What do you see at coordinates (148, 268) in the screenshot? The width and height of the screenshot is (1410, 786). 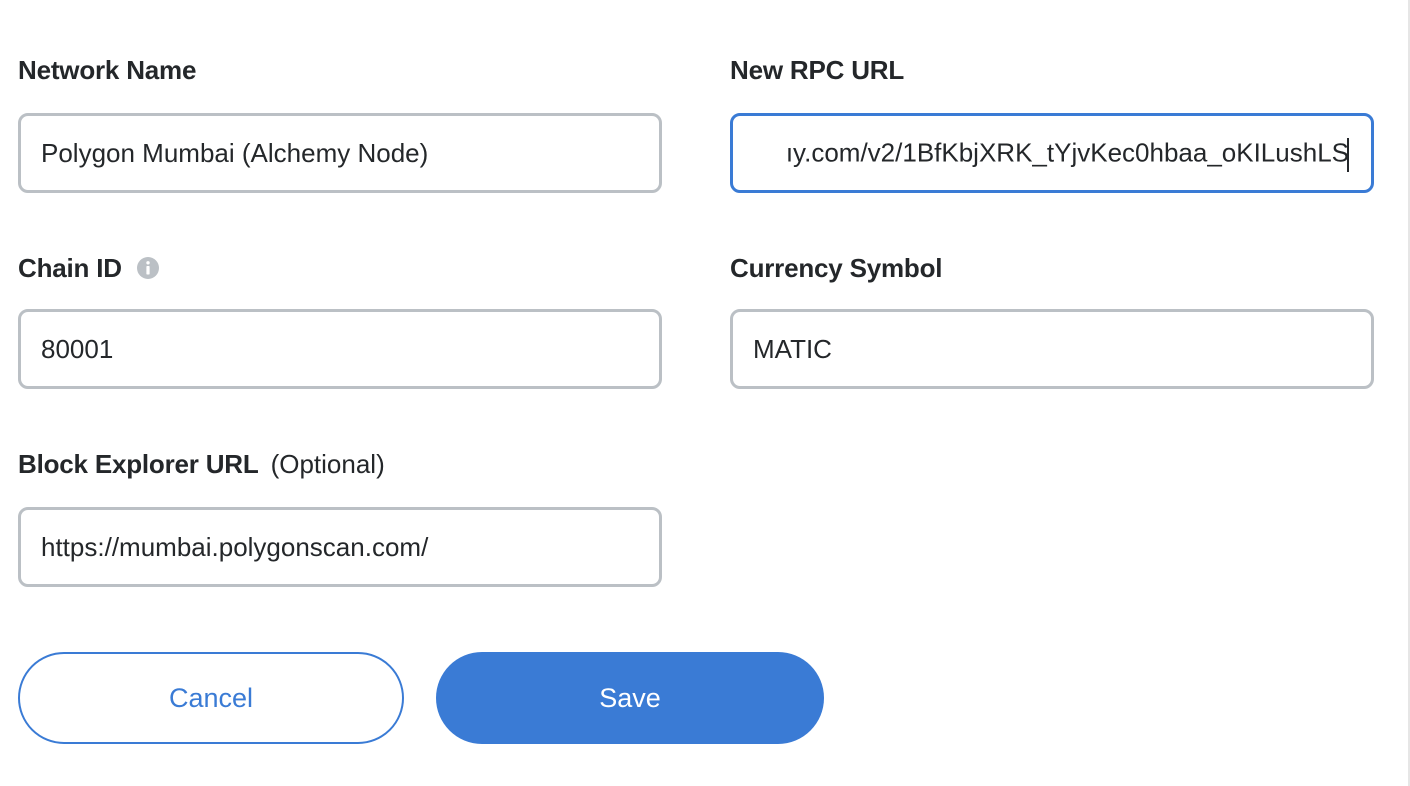 I see `info-icon` at bounding box center [148, 268].